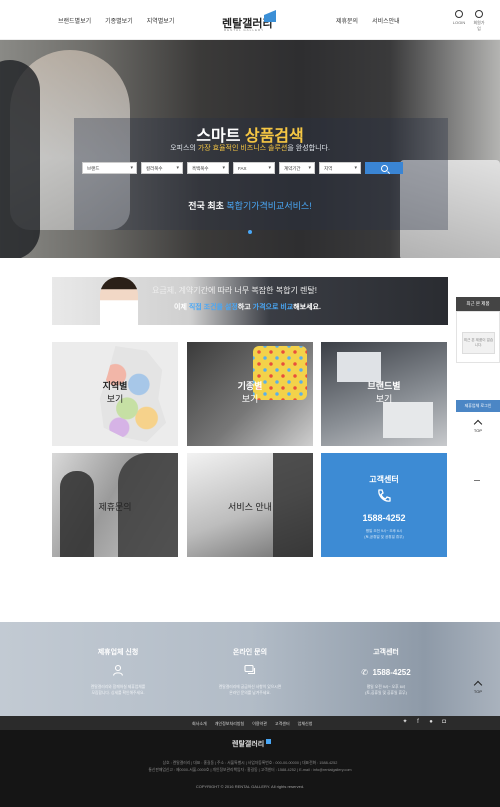 Image resolution: width=500 pixels, height=807 pixels. Describe the element at coordinates (478, 343) in the screenshot. I see `recent-empty: 최근 본 제품이 없습니다.` at that location.